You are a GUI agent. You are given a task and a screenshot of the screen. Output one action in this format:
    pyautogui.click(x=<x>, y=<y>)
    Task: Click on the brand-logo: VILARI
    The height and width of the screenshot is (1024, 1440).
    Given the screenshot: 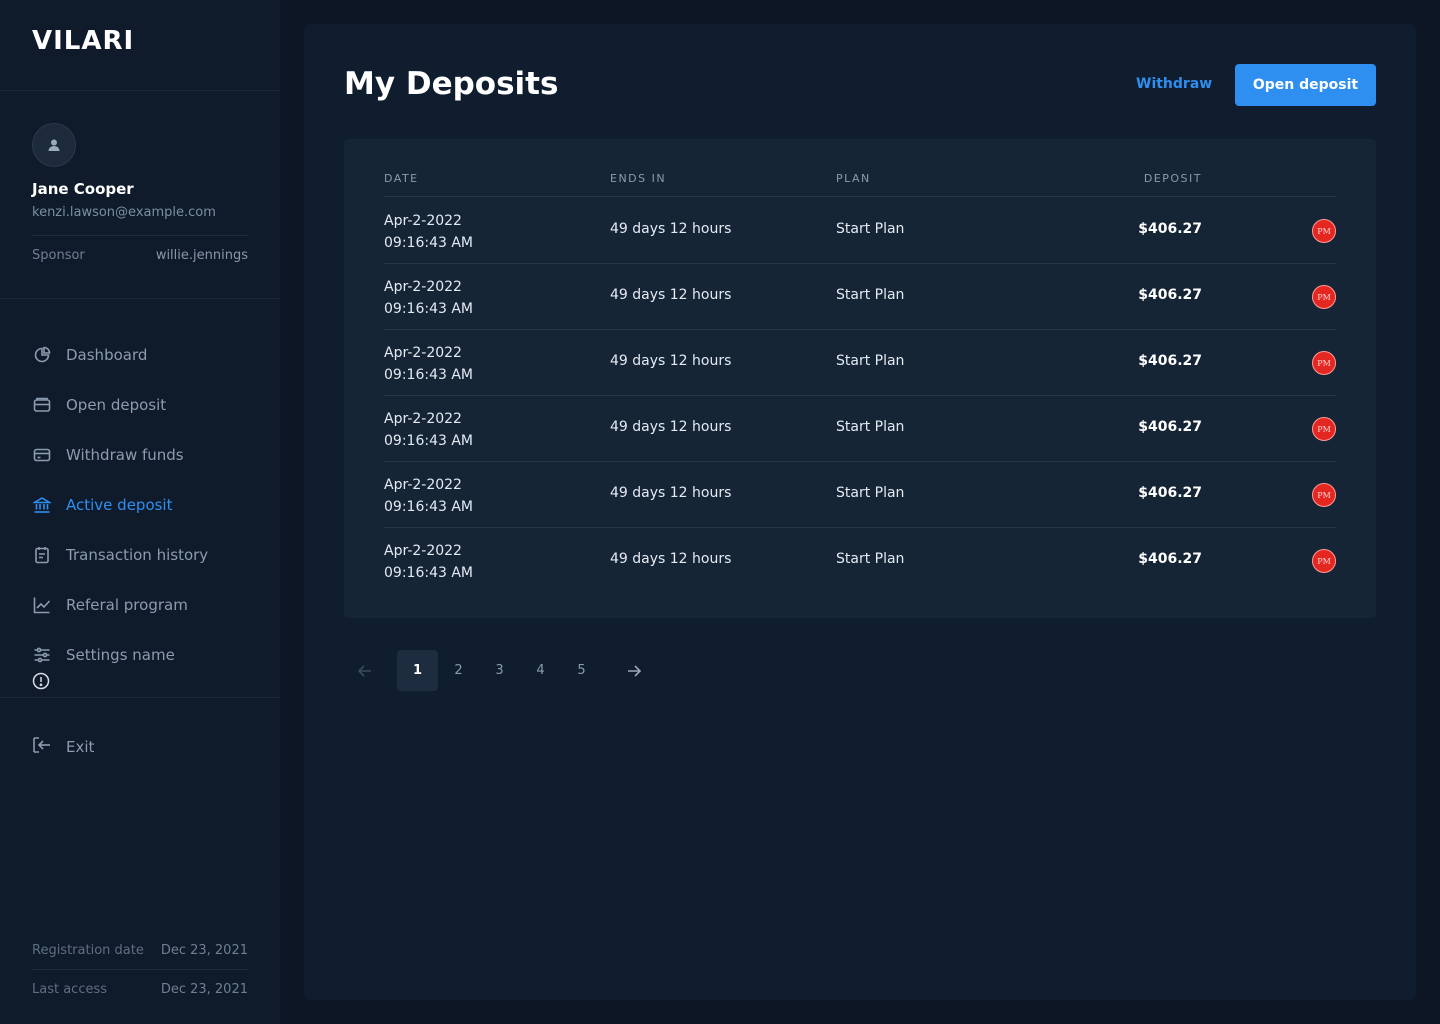 What is the action you would take?
    pyautogui.click(x=83, y=41)
    